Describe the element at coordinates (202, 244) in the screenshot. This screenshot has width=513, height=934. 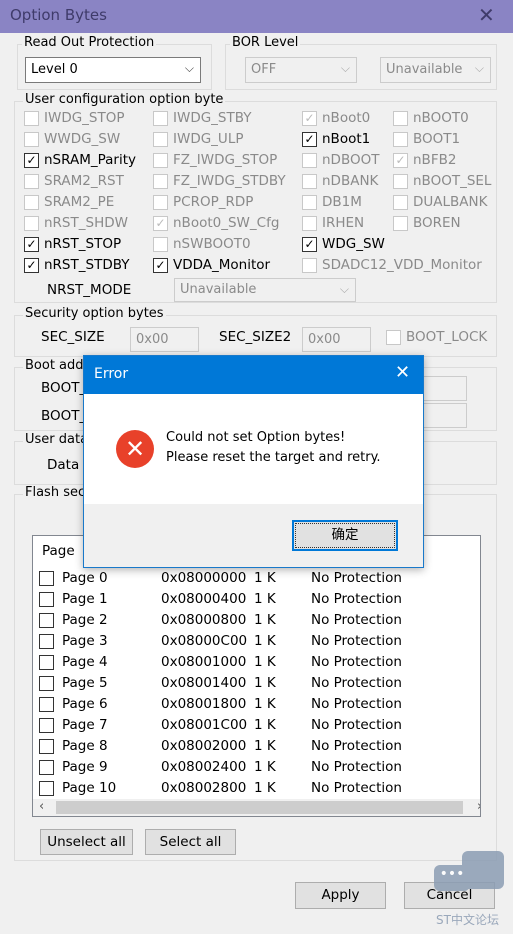
I see `checkbox-nswboot0: nSWBOOT0` at that location.